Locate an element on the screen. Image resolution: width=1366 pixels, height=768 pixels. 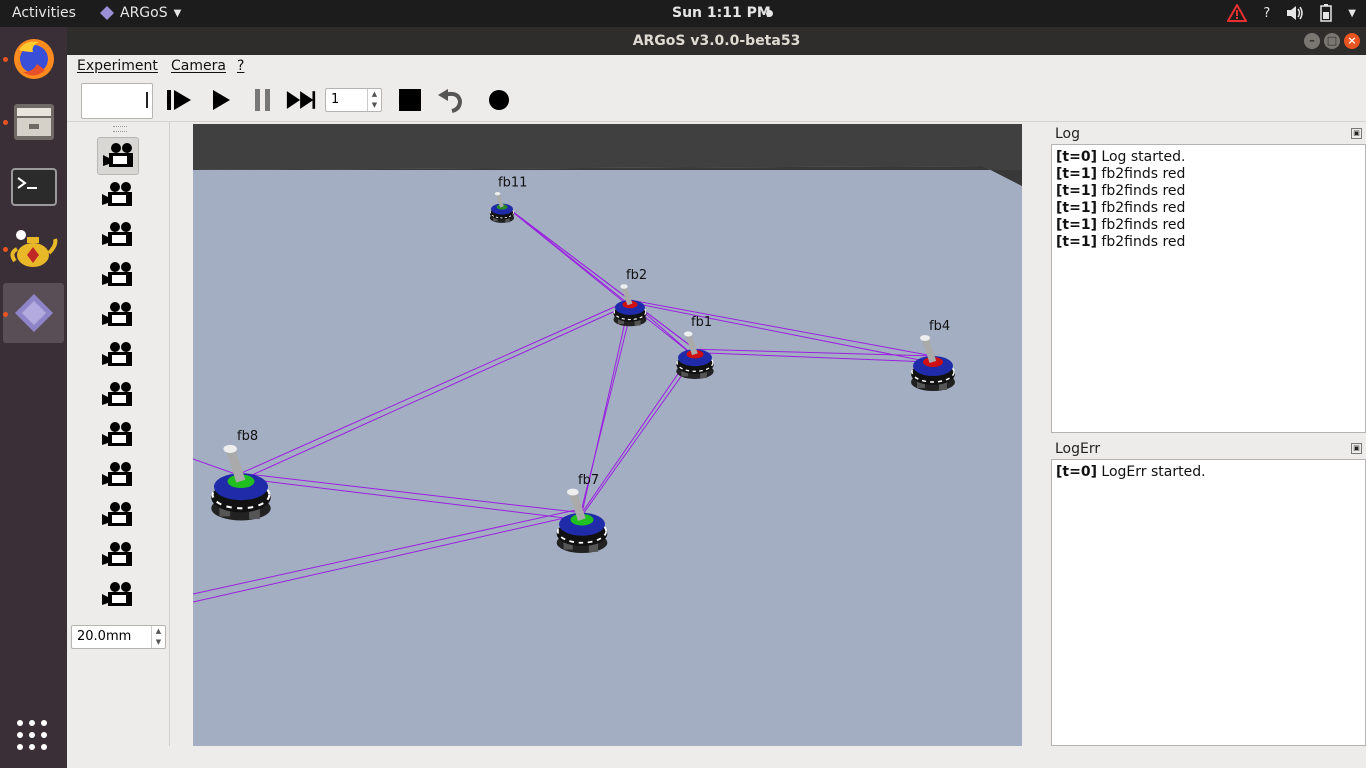
robot-fb11 is located at coordinates (502, 207).